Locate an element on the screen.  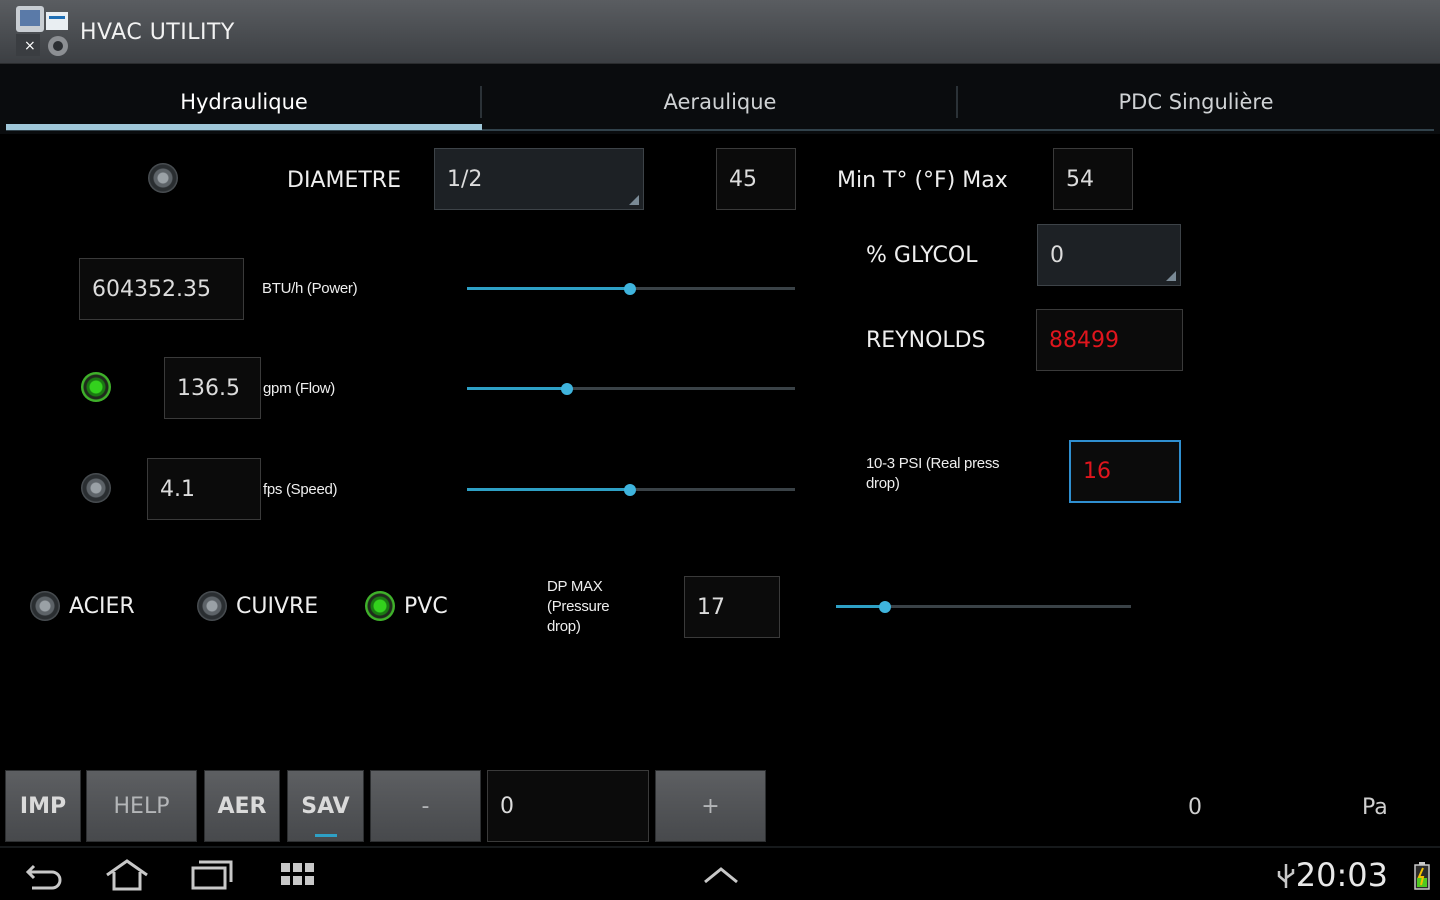
reynolds-value: 88499 is located at coordinates (1084, 340).